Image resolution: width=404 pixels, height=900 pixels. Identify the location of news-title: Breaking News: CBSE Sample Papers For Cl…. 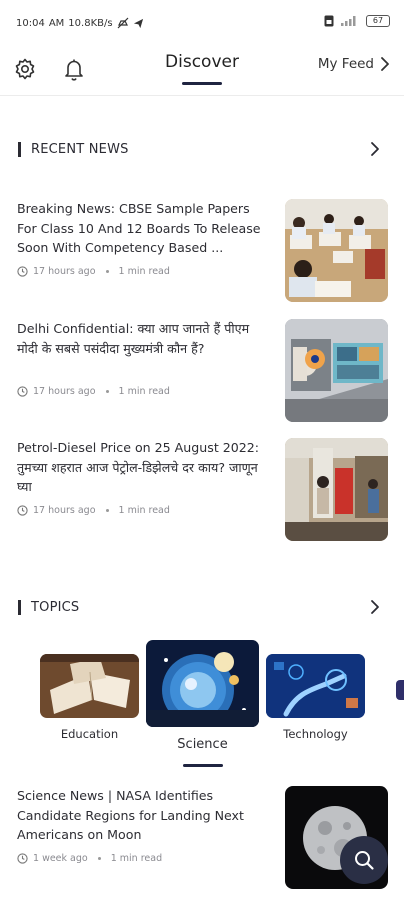
(139, 228).